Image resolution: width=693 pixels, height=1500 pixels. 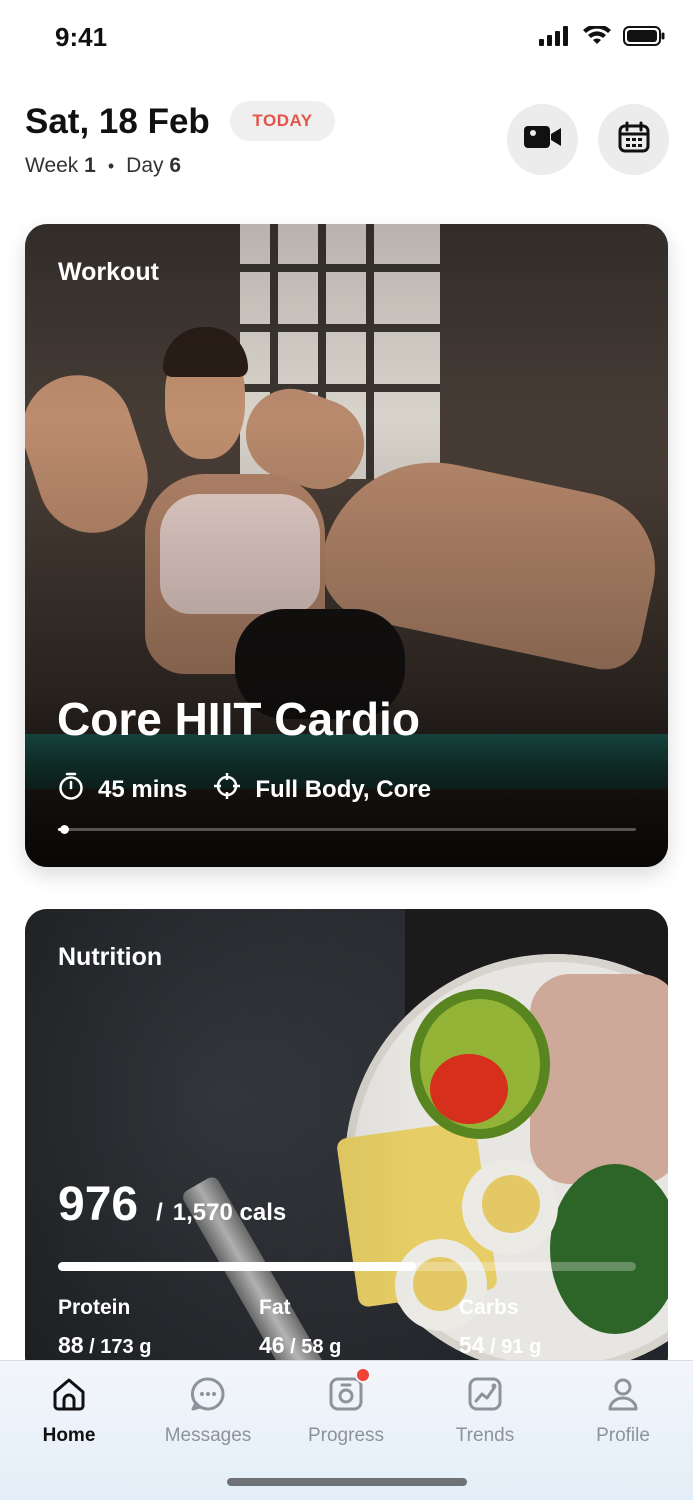 What do you see at coordinates (347, 145) in the screenshot?
I see `day-header: Sat, 18 Feb TODAY Week 1 • Day 6` at bounding box center [347, 145].